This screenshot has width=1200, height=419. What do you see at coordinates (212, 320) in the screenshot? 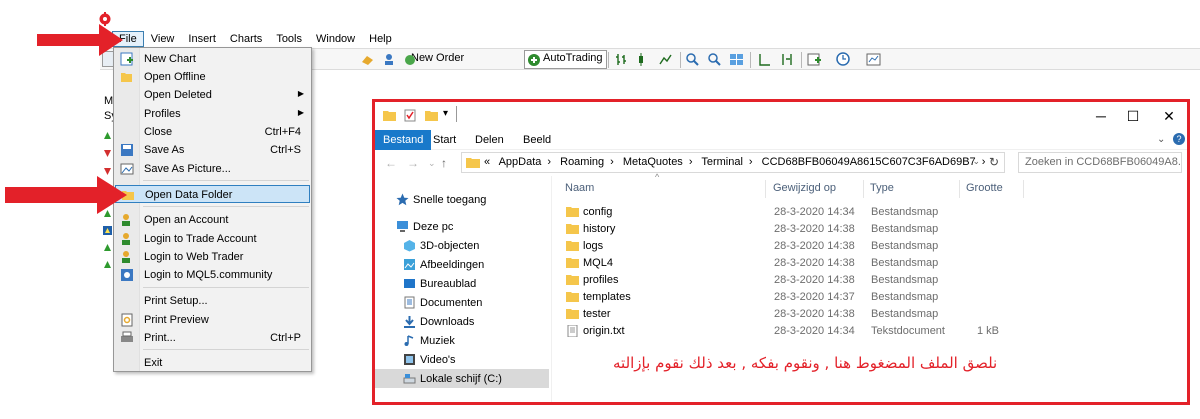
I see `menu-item-print-preview: Print Preview` at bounding box center [212, 320].